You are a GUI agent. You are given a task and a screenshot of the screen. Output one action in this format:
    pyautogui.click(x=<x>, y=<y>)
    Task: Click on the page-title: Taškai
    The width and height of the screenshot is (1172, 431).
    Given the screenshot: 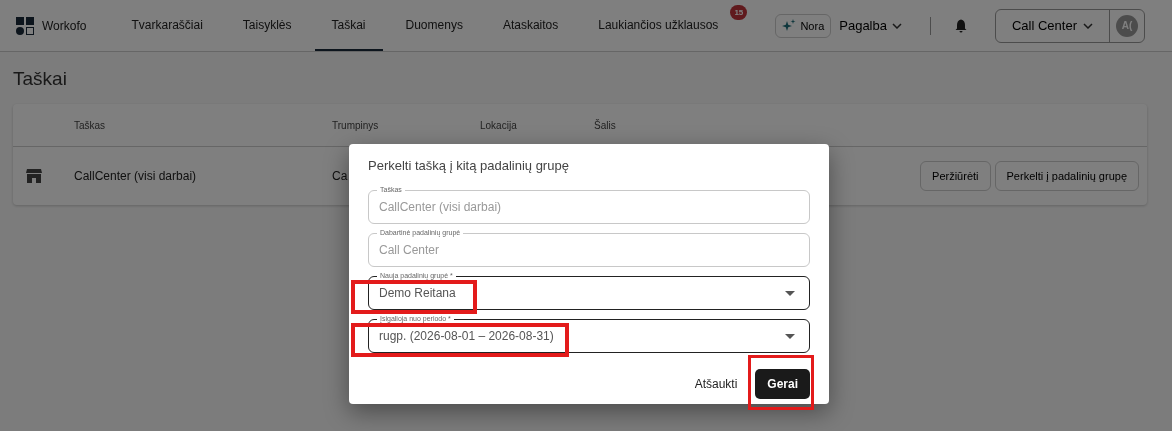 What is the action you would take?
    pyautogui.click(x=40, y=79)
    